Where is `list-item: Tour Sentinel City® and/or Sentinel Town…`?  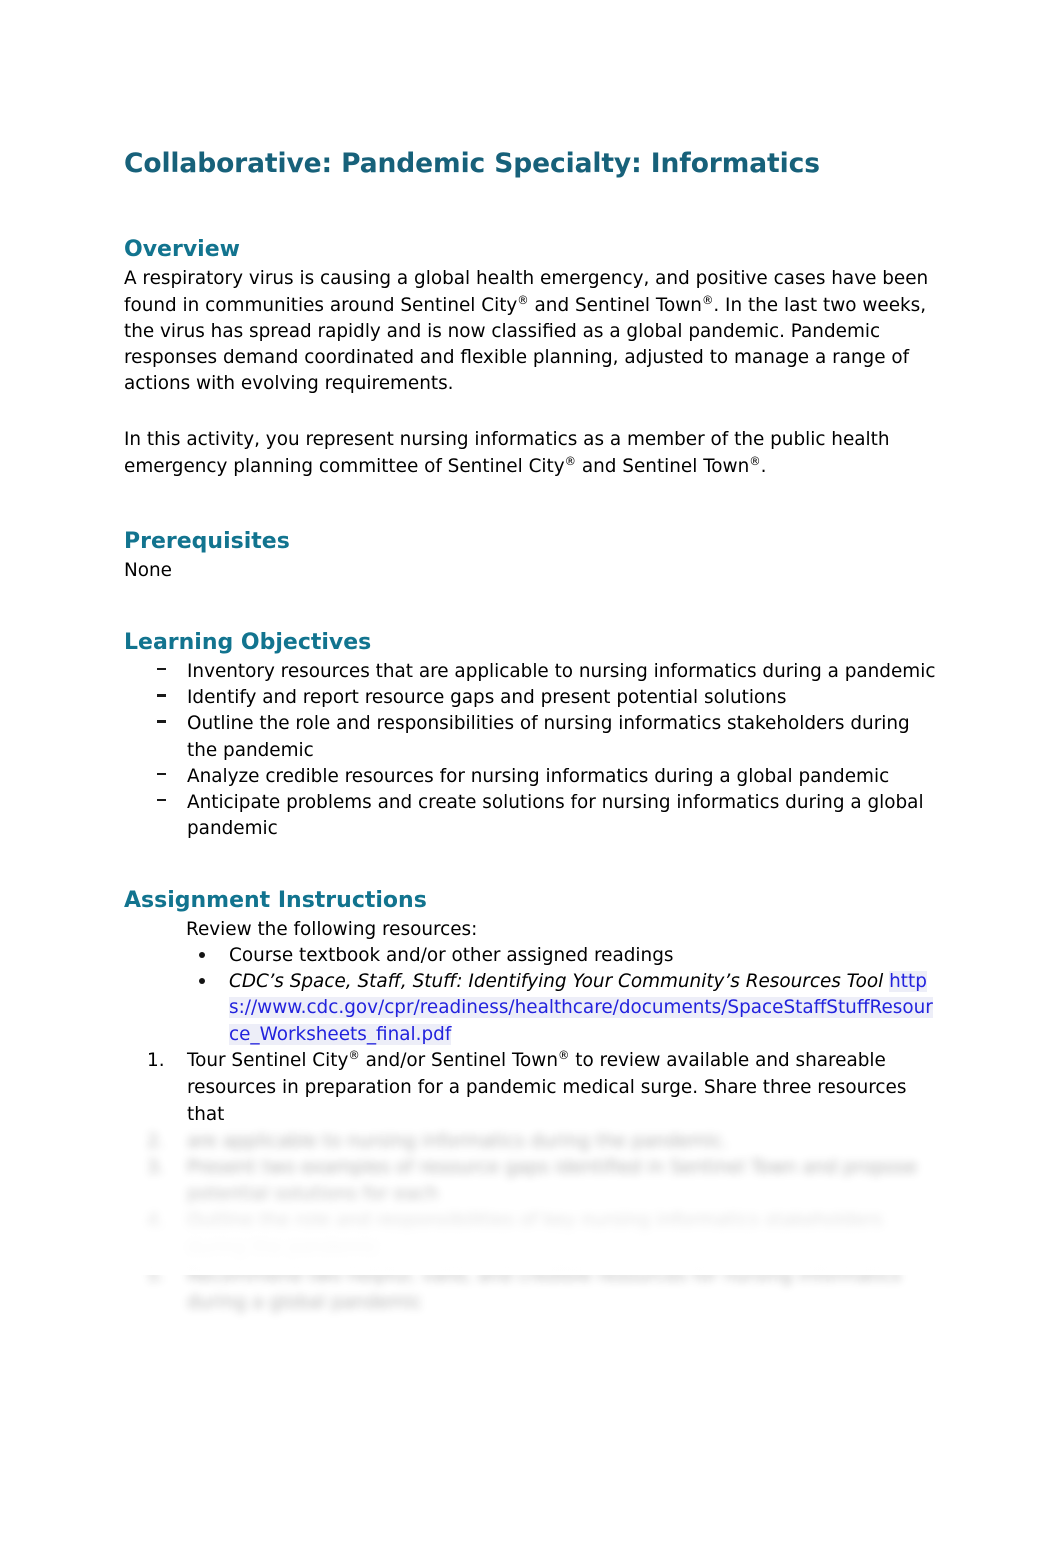
list-item: Tour Sentinel City® and/or Sentinel Town… is located at coordinates (530, 1088).